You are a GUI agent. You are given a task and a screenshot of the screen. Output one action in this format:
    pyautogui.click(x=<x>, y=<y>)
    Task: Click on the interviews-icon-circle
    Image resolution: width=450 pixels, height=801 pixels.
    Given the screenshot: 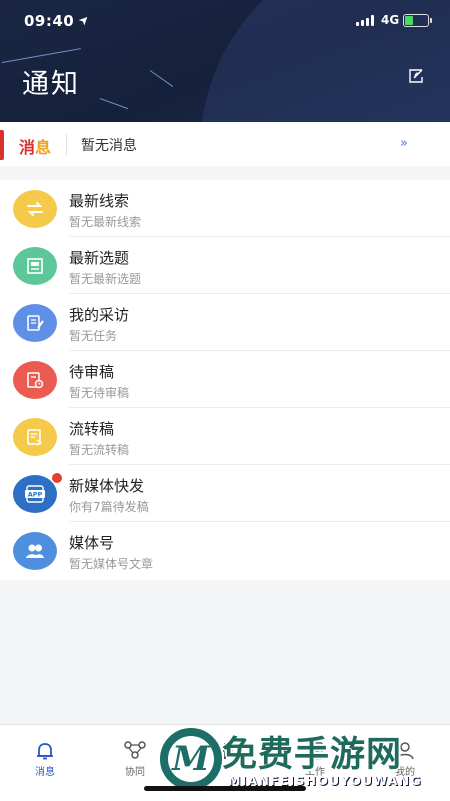 What is the action you would take?
    pyautogui.click(x=35, y=323)
    